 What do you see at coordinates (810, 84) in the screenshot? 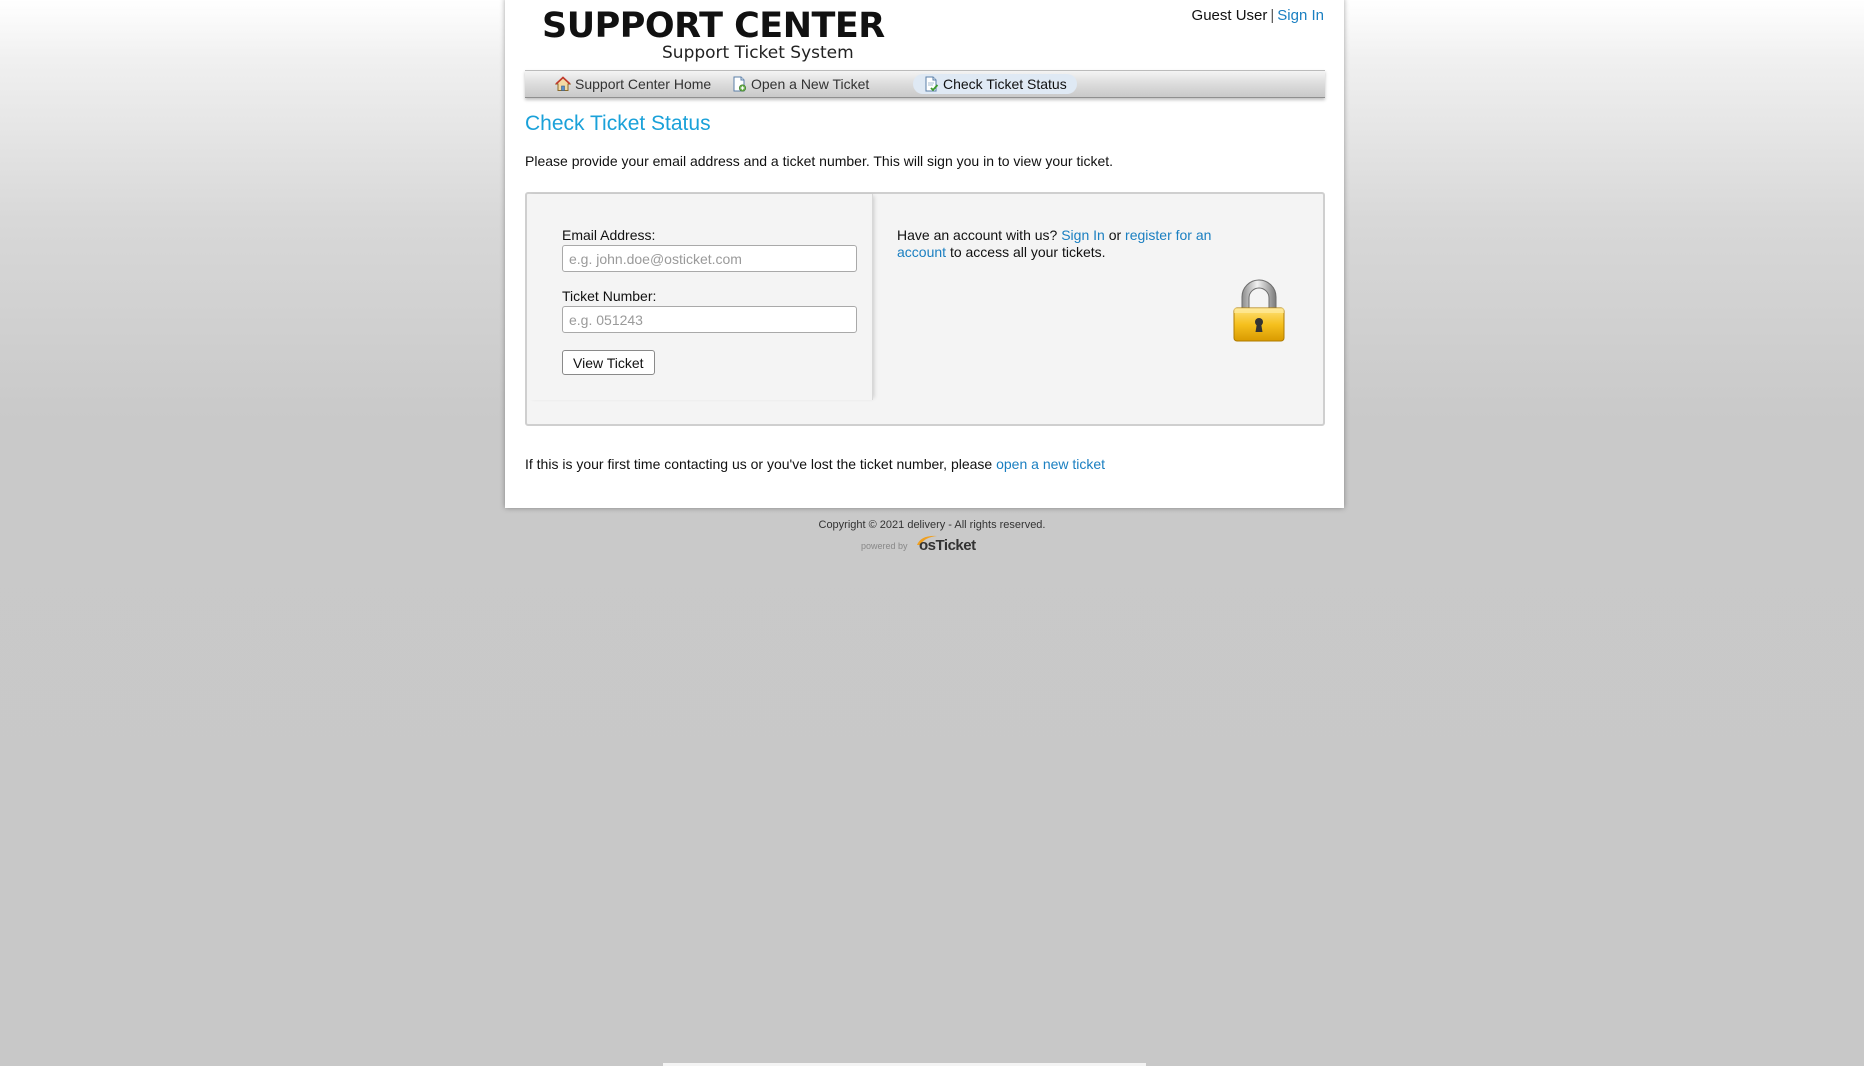
I see `nav-label-new-ticket: Open a New Ticket` at bounding box center [810, 84].